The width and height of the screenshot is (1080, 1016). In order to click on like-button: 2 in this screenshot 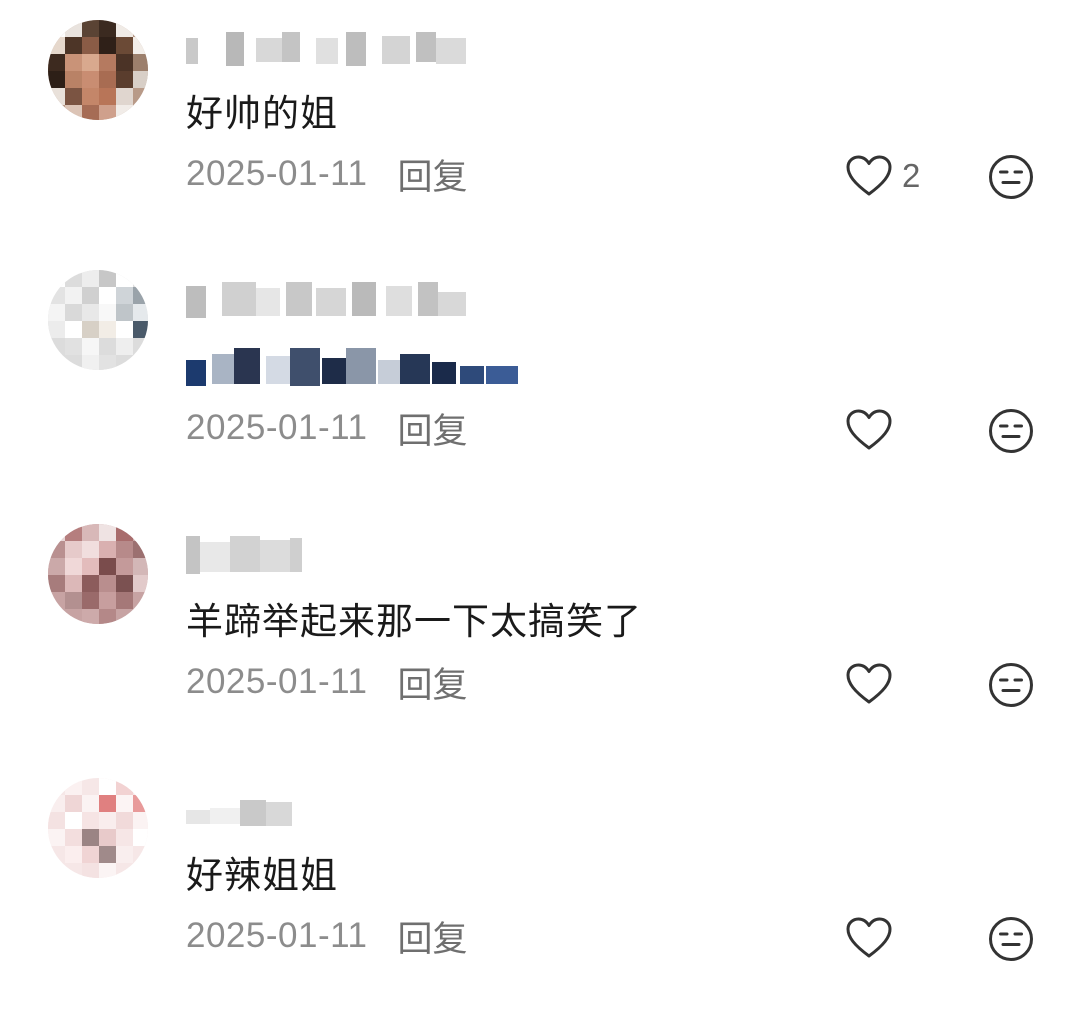, I will do `click(883, 176)`.